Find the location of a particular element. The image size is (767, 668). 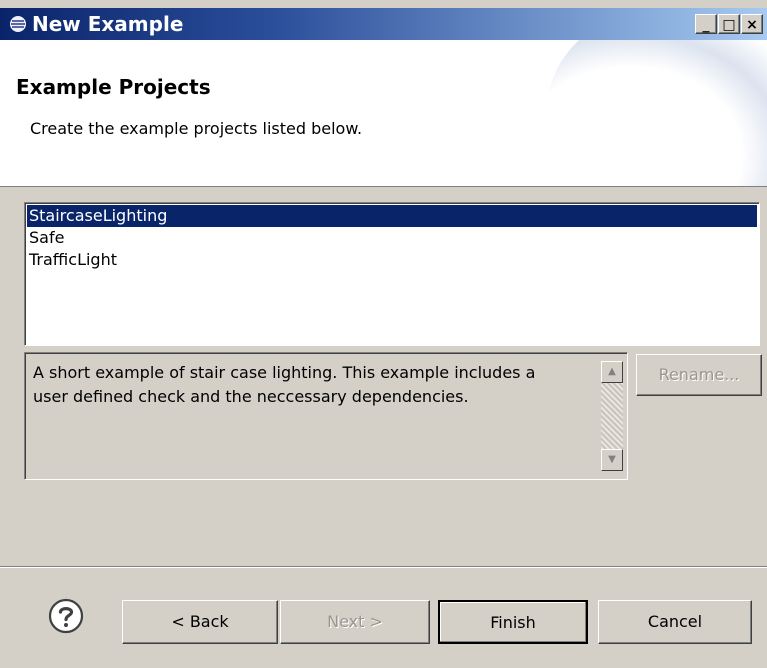

next-button: Next > is located at coordinates (355, 622).